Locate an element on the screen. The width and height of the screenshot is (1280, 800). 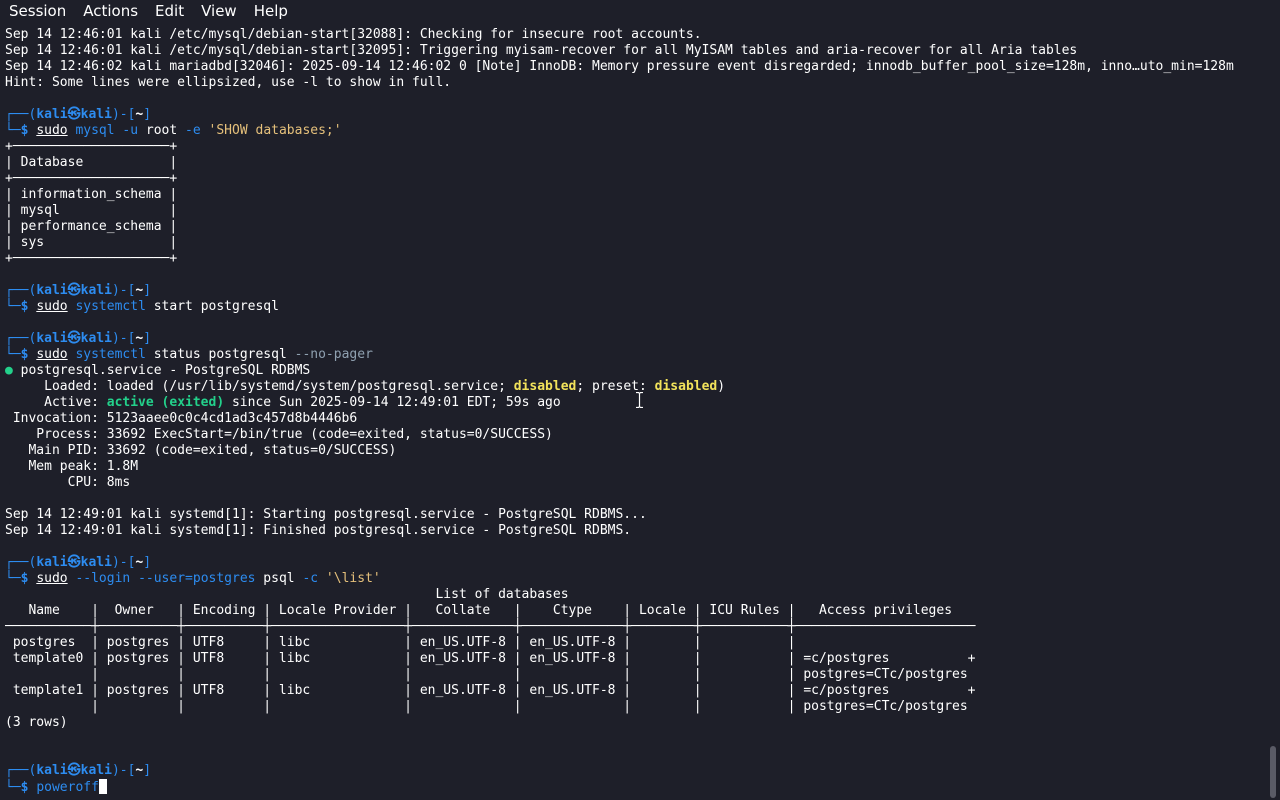
terminal-text: disabled is located at coordinates (686, 386).